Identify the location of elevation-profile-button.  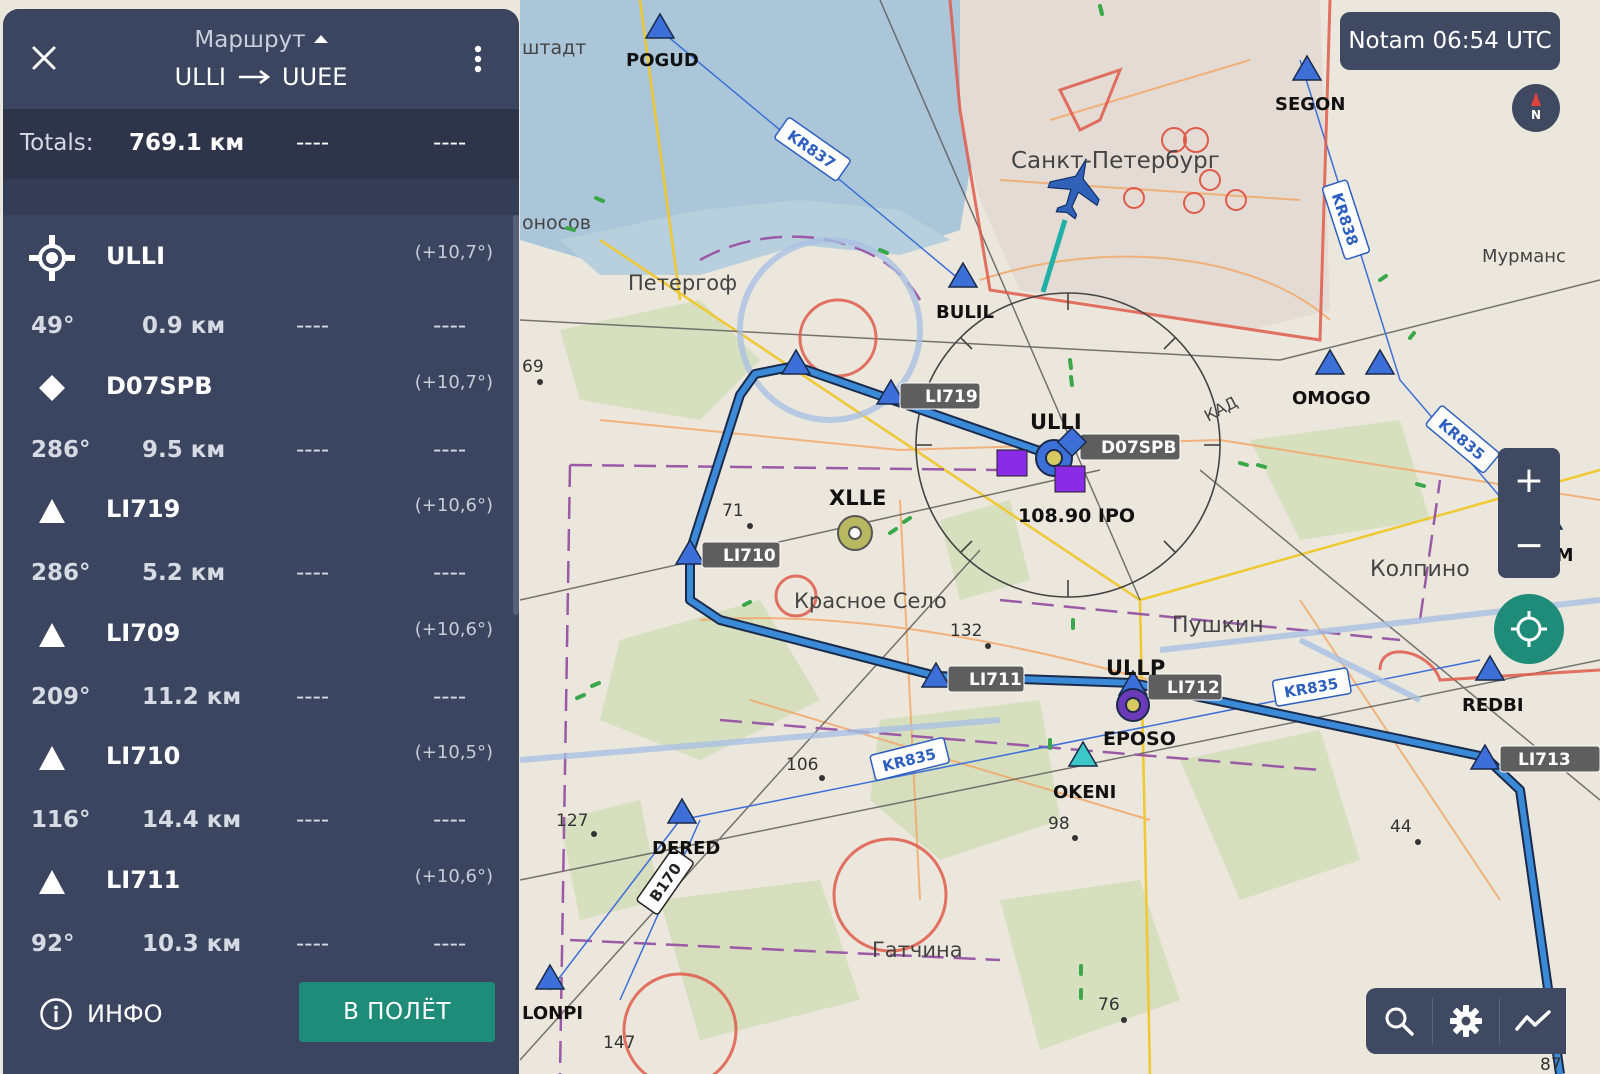
(1533, 1021).